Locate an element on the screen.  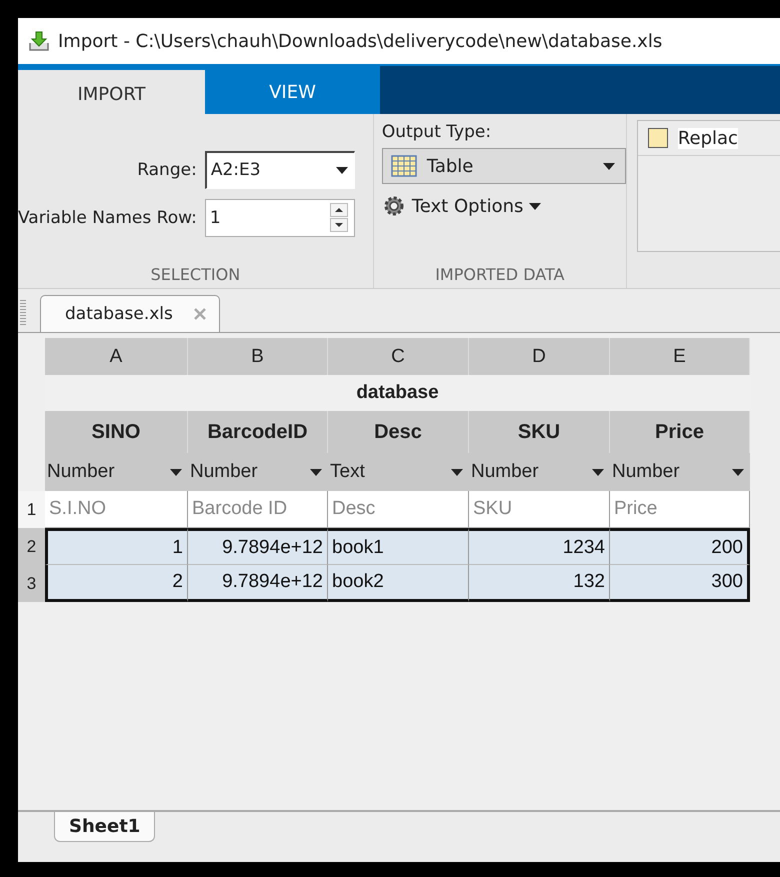
text-options-button: Text Options is located at coordinates (462, 206).